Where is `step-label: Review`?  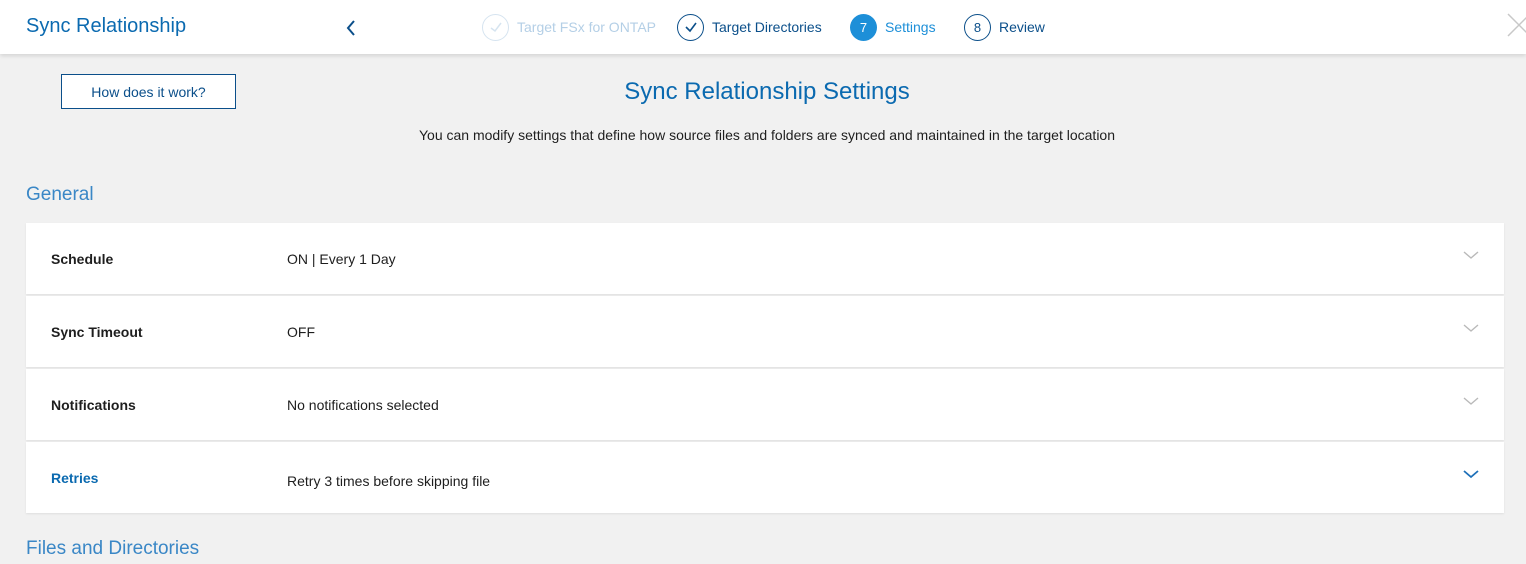 step-label: Review is located at coordinates (1022, 27).